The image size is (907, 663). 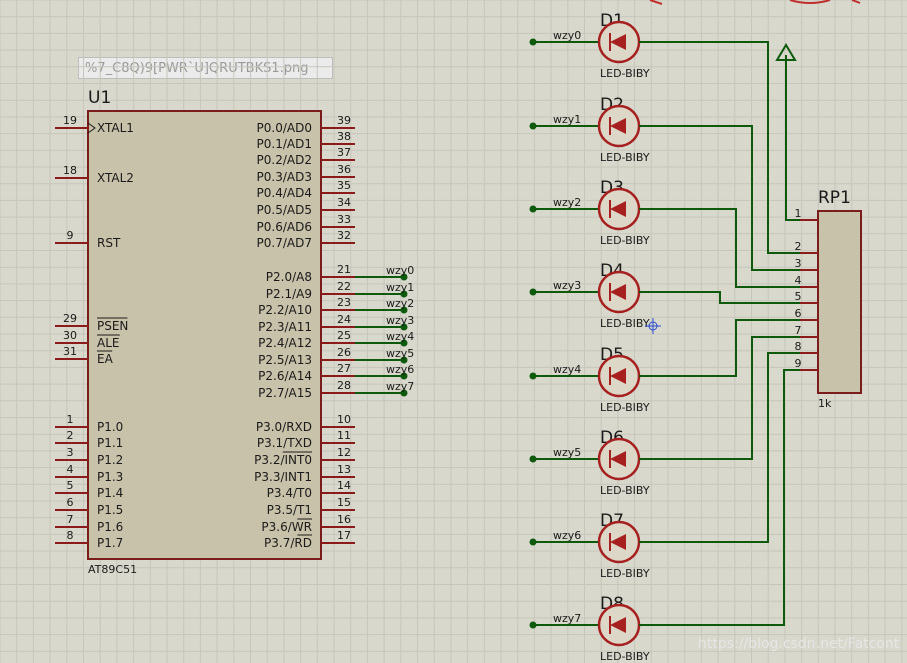 I want to click on u1-pin-name: P1.6, so click(x=110, y=527).